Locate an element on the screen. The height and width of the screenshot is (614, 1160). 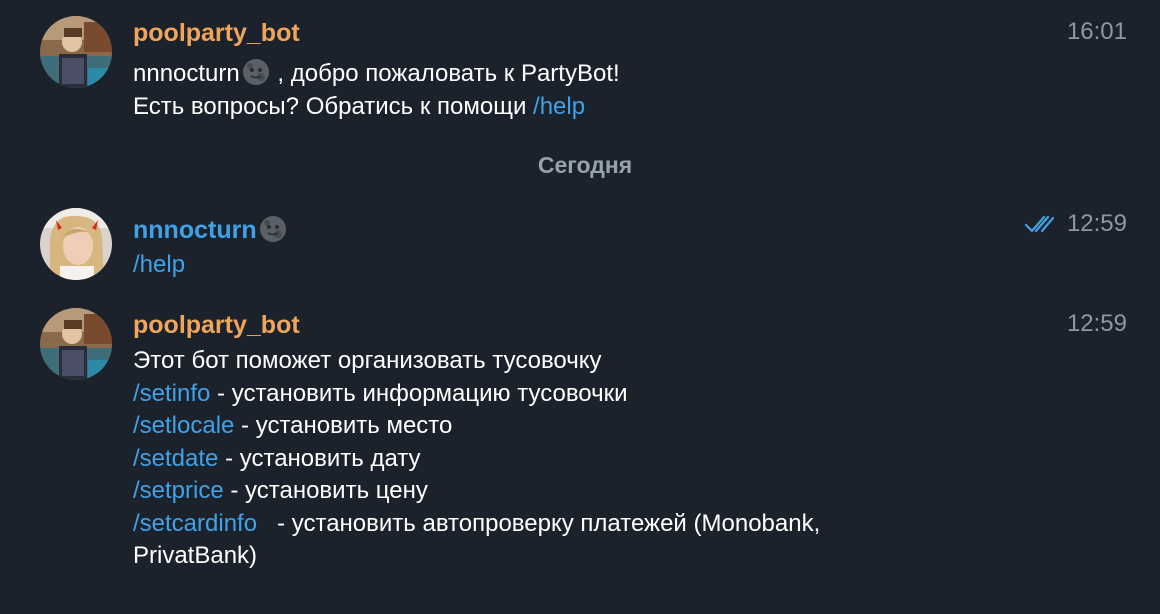
sender-name: nnnocturn is located at coordinates (210, 229).